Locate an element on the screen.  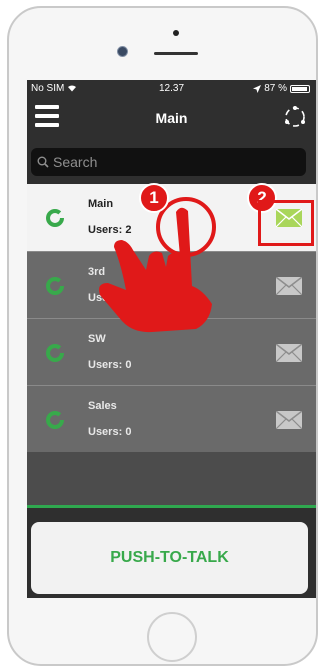
status-right: 87 % is located at coordinates (281, 88).